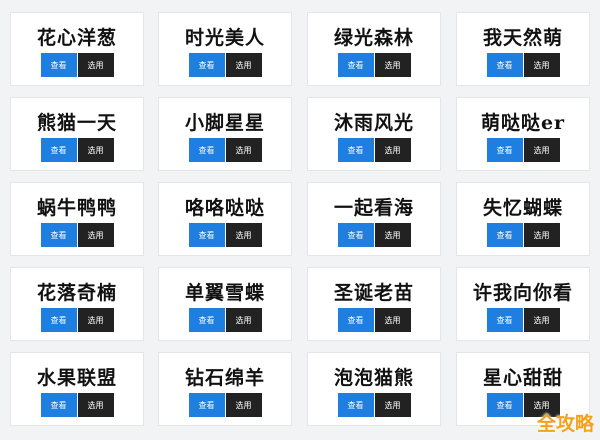 The height and width of the screenshot is (440, 600). Describe the element at coordinates (373, 378) in the screenshot. I see `font-preview-title: 泡泡猫熊` at that location.